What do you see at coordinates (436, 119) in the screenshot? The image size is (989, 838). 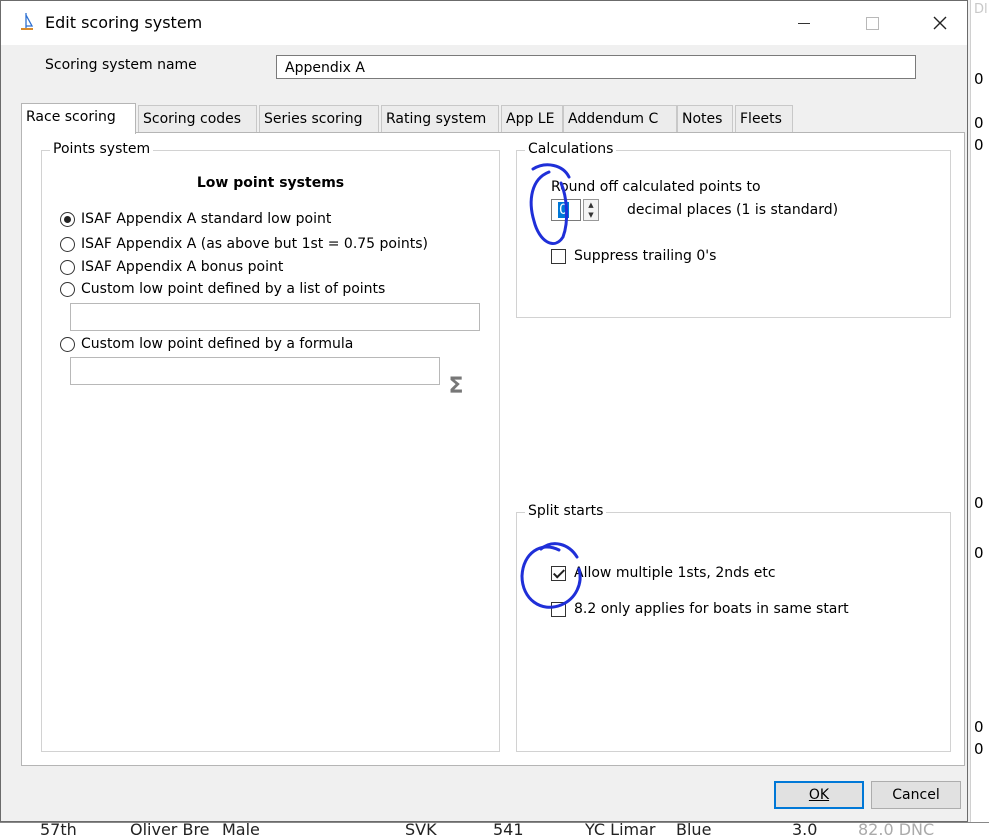 I see `tab-label: Rating system` at bounding box center [436, 119].